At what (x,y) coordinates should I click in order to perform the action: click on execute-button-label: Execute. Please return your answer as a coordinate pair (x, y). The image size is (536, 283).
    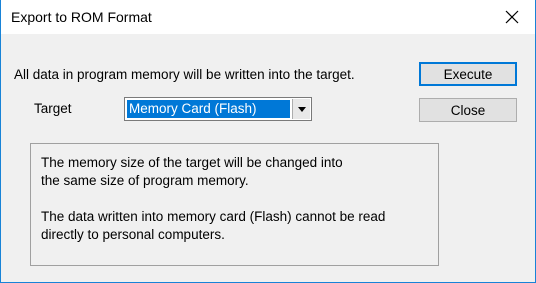
    Looking at the image, I should click on (468, 74).